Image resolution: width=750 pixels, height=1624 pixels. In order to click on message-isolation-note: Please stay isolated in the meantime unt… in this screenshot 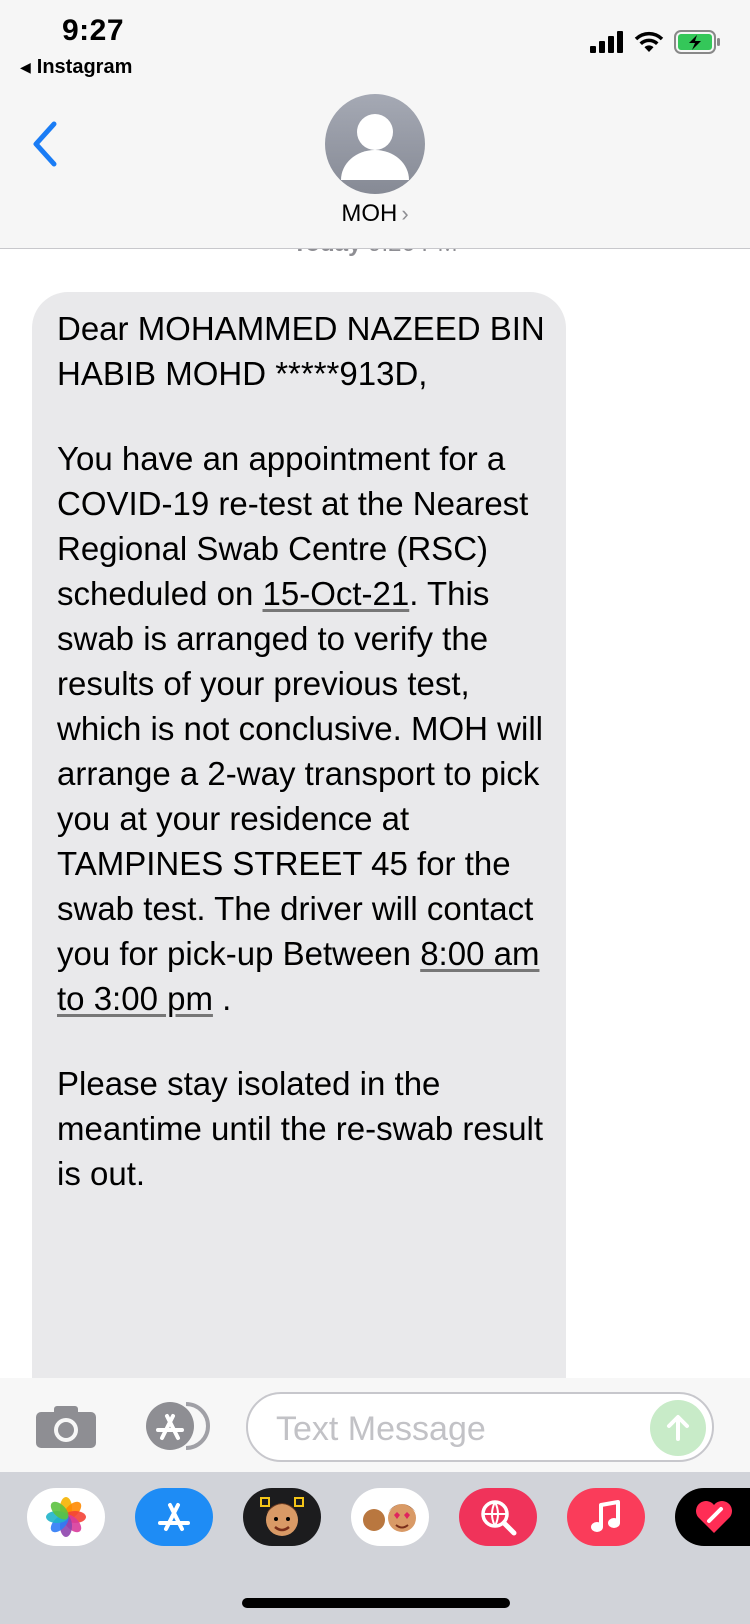, I will do `click(300, 1128)`.